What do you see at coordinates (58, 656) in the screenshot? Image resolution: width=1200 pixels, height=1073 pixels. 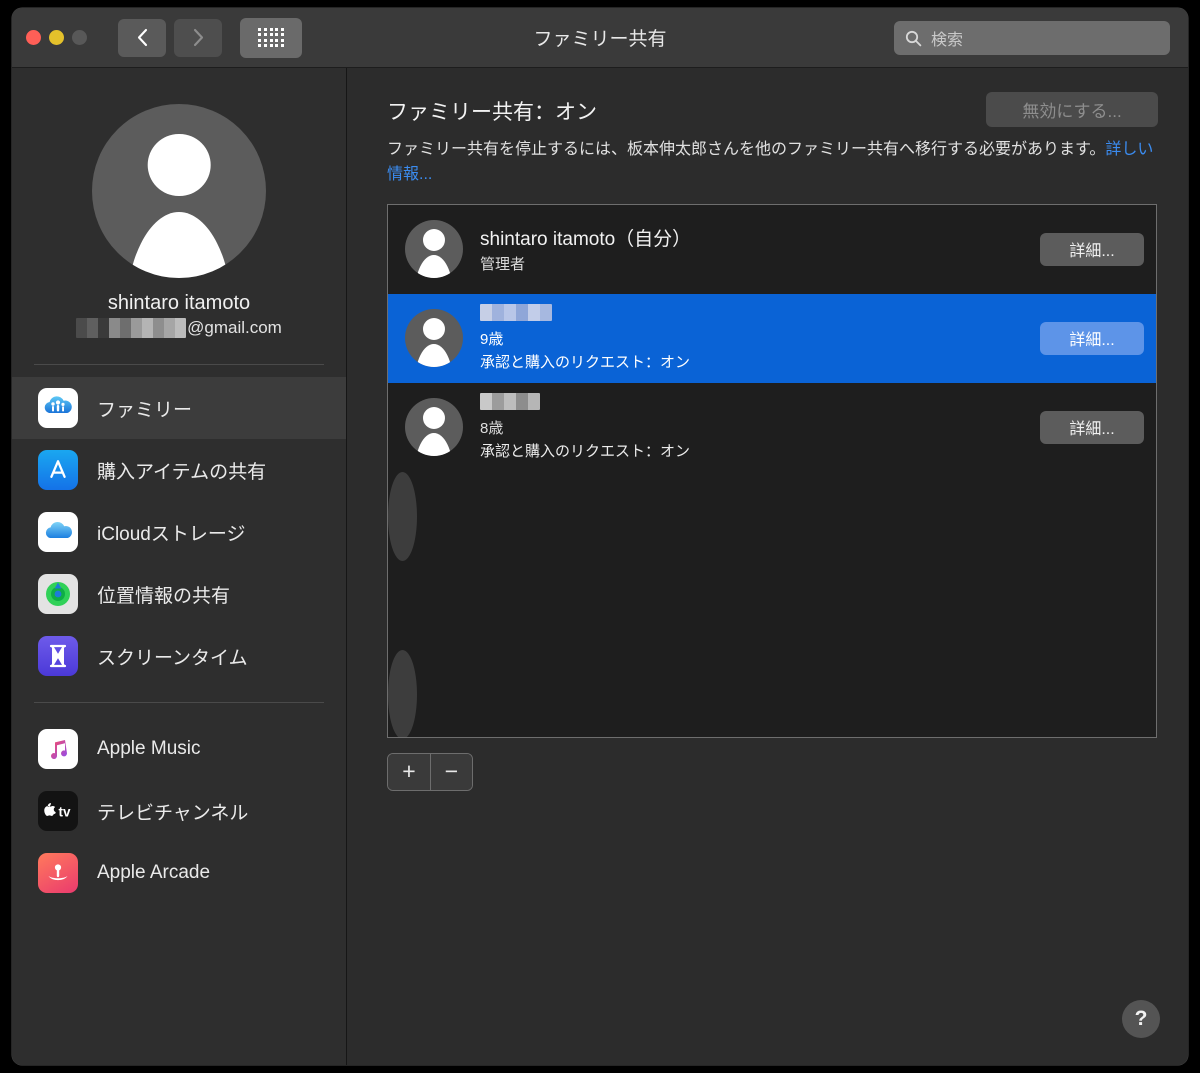 I see `screen-time-icon` at bounding box center [58, 656].